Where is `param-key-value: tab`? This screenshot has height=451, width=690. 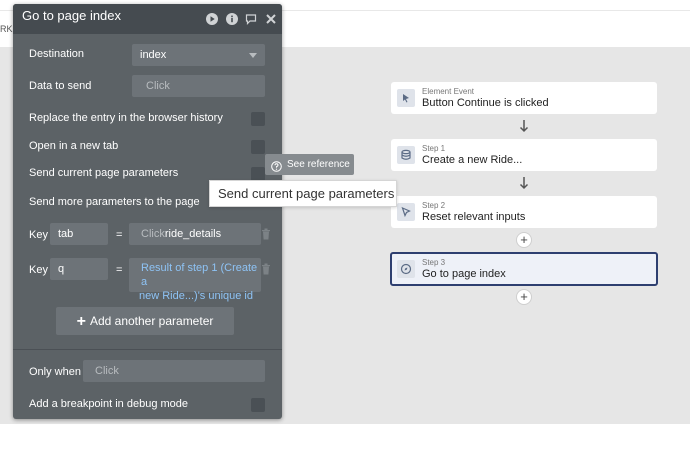 param-key-value: tab is located at coordinates (66, 234).